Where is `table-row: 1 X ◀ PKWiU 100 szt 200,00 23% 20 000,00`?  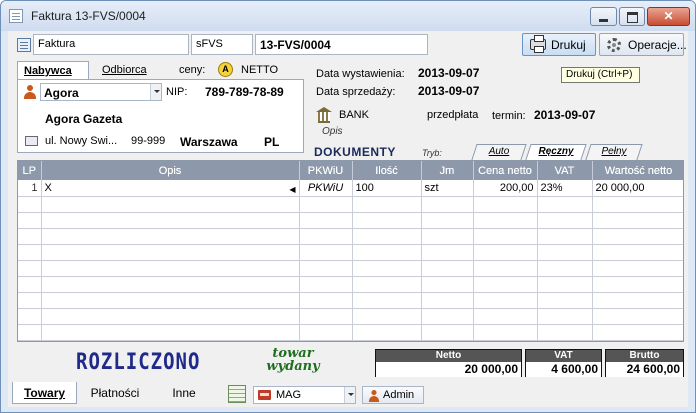 table-row: 1 X ◀ PKWiU 100 szt 200,00 23% 20 000,00 is located at coordinates (350, 188).